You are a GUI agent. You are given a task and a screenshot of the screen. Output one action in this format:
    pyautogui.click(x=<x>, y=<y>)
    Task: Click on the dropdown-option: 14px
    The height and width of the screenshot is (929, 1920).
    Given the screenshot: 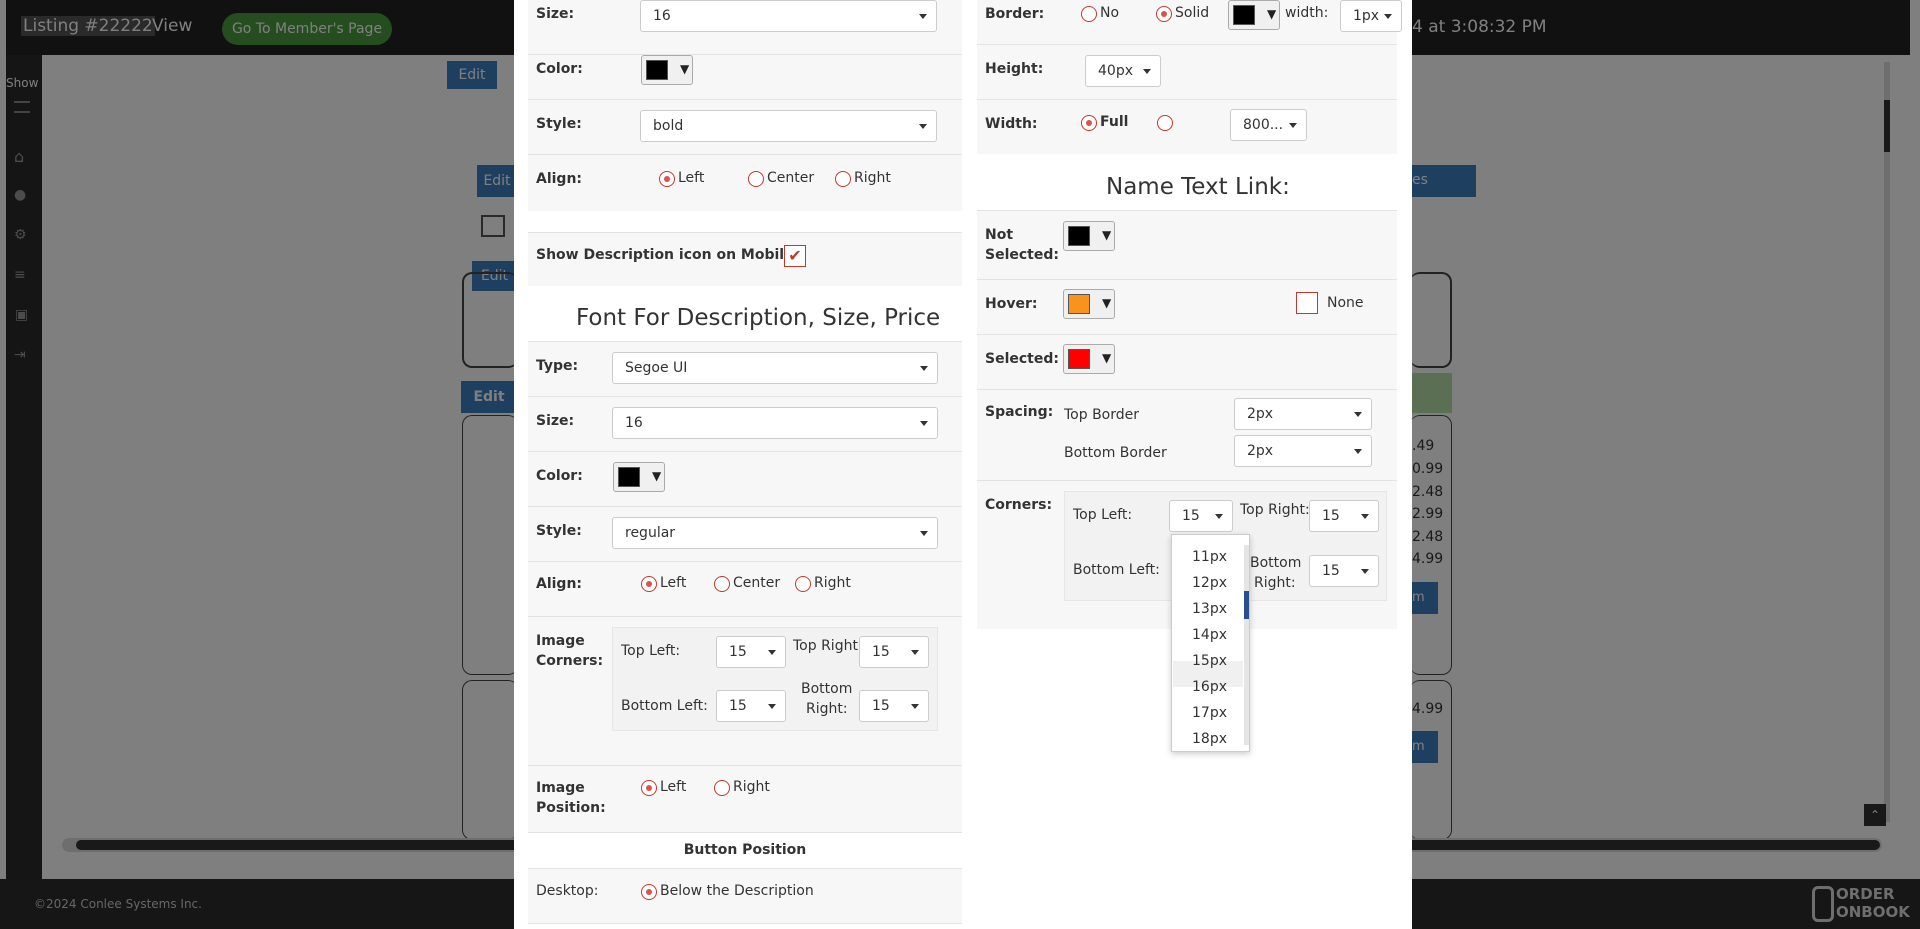 What is the action you would take?
    pyautogui.click(x=1209, y=635)
    